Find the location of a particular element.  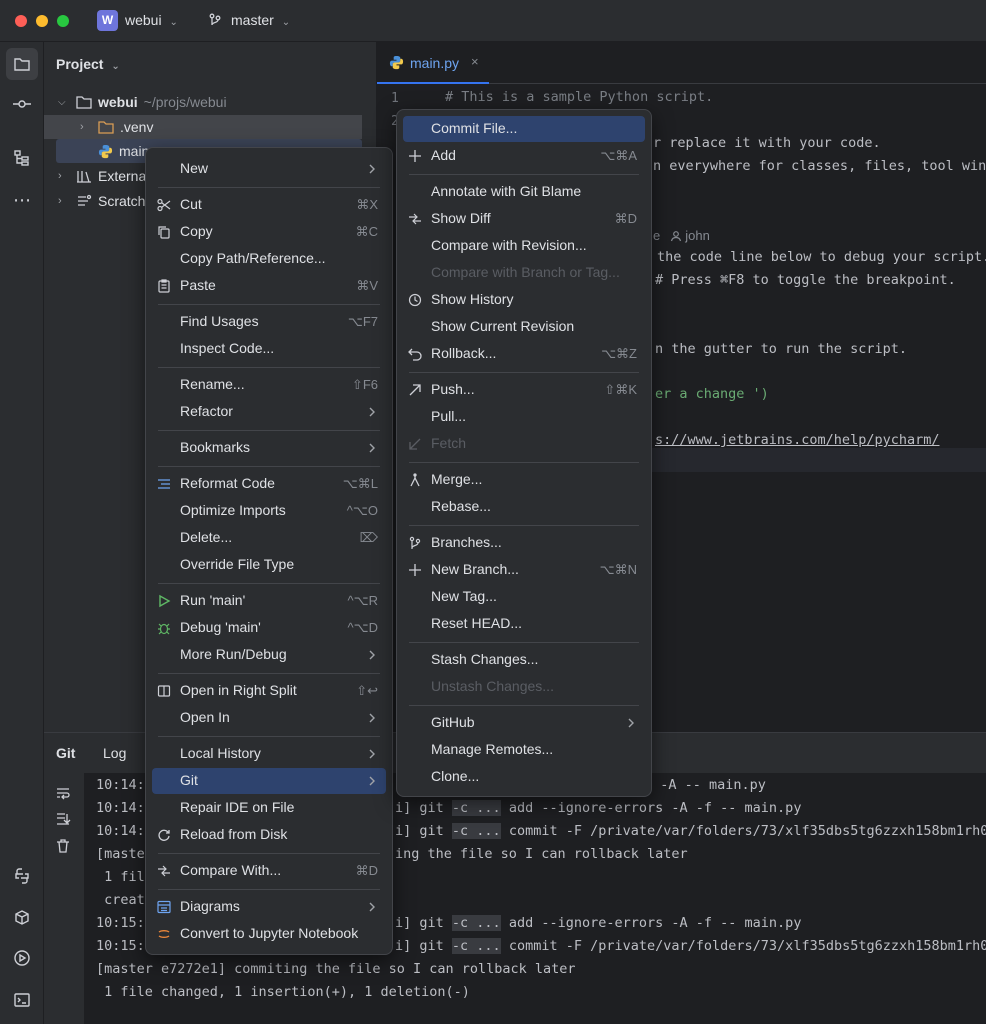

menu-item-shortcut: ⌥⌘N is located at coordinates (618, 569).